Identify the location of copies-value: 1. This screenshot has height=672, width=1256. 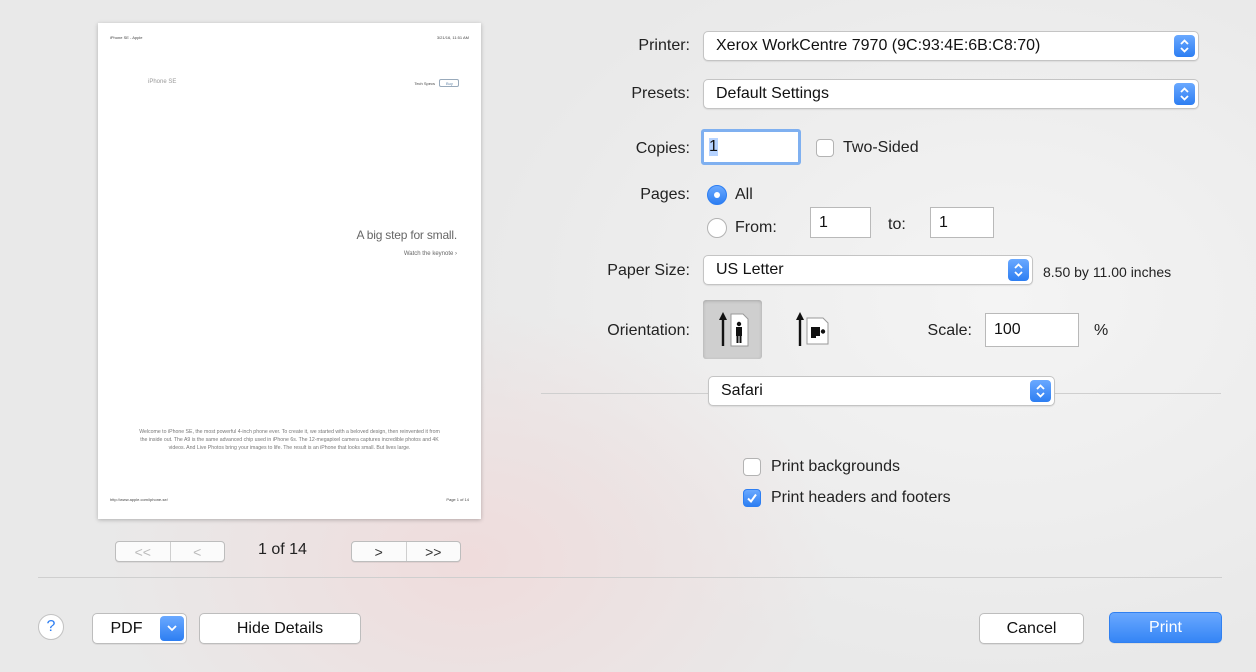
(713, 147).